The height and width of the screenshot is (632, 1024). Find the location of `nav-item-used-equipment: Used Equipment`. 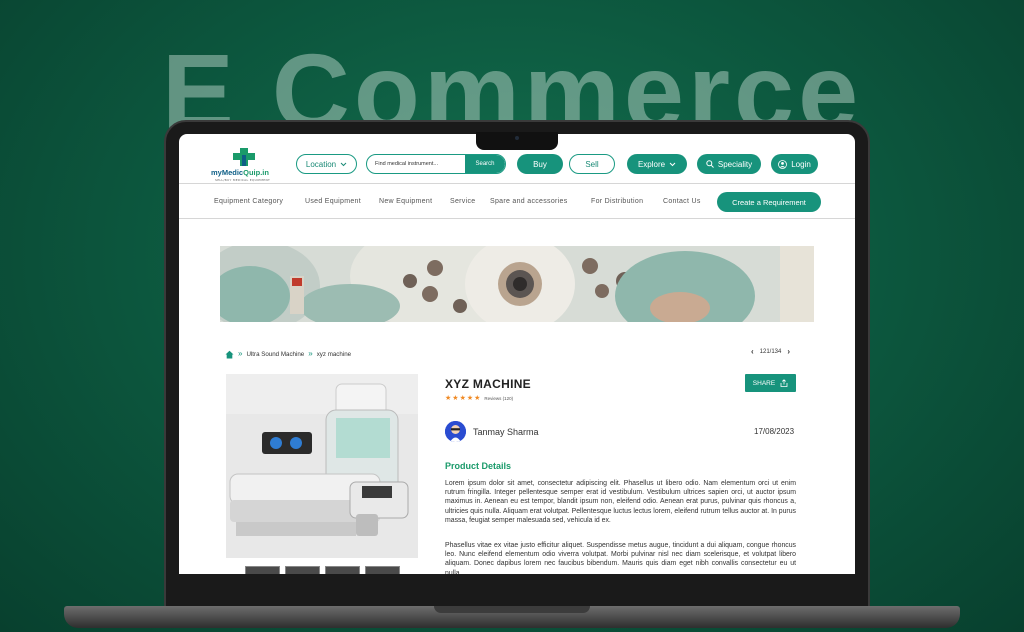

nav-item-used-equipment: Used Equipment is located at coordinates (333, 201).